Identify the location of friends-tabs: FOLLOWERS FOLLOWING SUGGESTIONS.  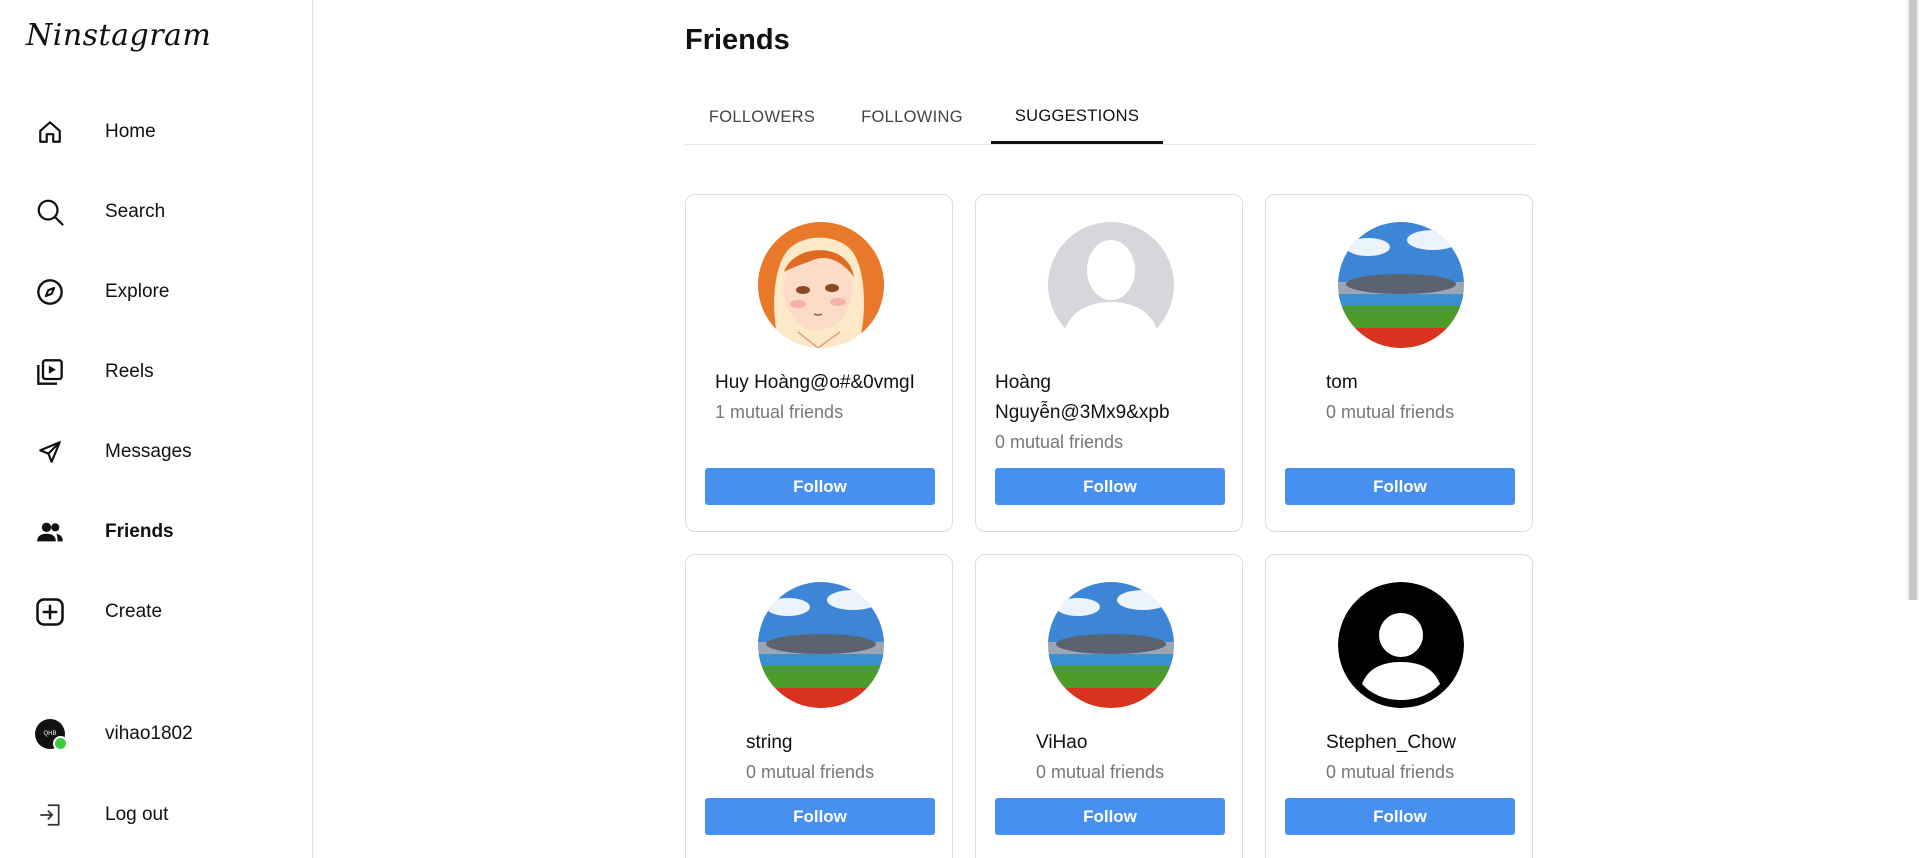
(1110, 118).